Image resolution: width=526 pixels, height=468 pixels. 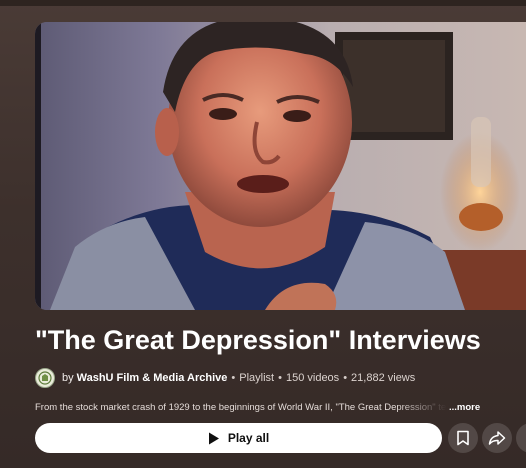 I want to click on channel-avatar, so click(x=45, y=378).